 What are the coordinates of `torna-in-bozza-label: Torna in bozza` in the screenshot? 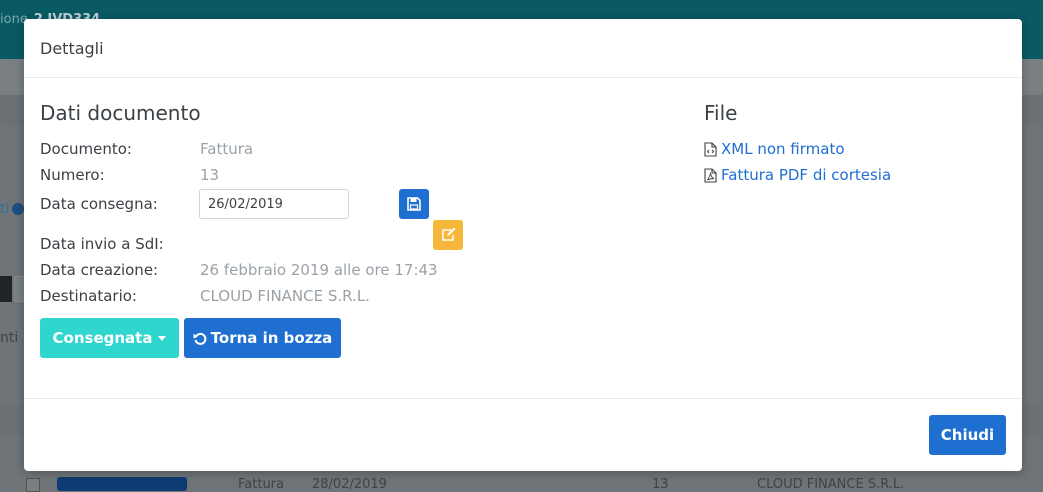 It's located at (271, 338).